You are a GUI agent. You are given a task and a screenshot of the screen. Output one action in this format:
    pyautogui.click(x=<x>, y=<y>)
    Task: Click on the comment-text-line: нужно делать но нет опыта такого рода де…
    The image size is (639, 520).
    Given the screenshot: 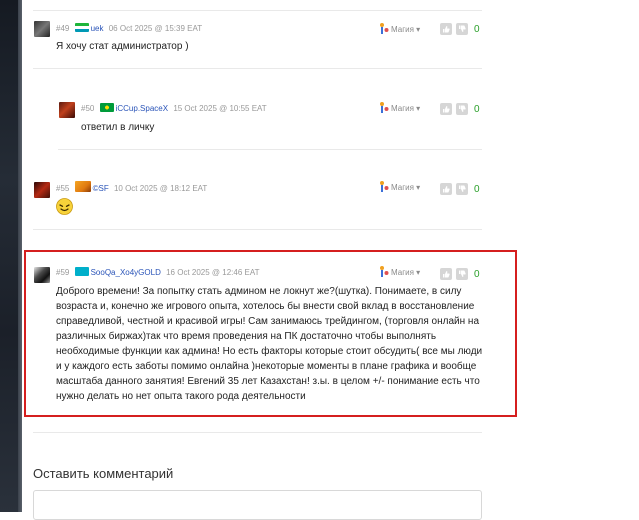 What is the action you would take?
    pyautogui.click(x=181, y=396)
    